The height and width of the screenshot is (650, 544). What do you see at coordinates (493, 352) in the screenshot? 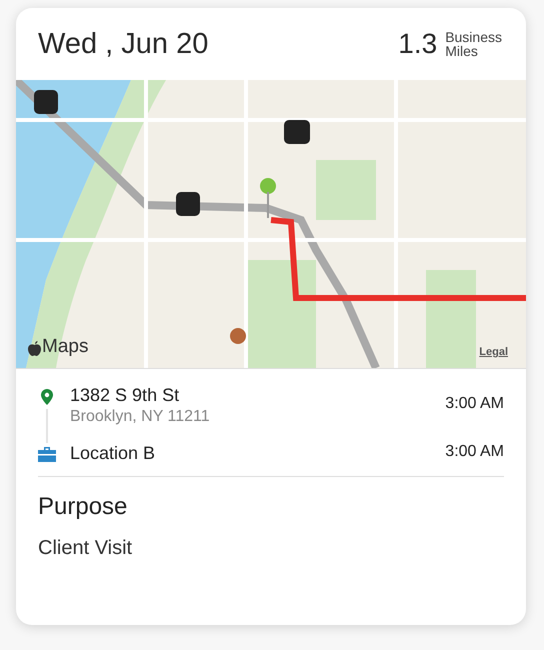
I see `legal-link: Legal` at bounding box center [493, 352].